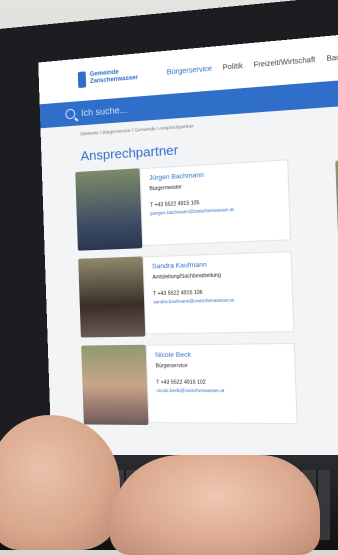 The height and width of the screenshot is (555, 338). What do you see at coordinates (215, 505) in the screenshot?
I see `right-hand` at bounding box center [215, 505].